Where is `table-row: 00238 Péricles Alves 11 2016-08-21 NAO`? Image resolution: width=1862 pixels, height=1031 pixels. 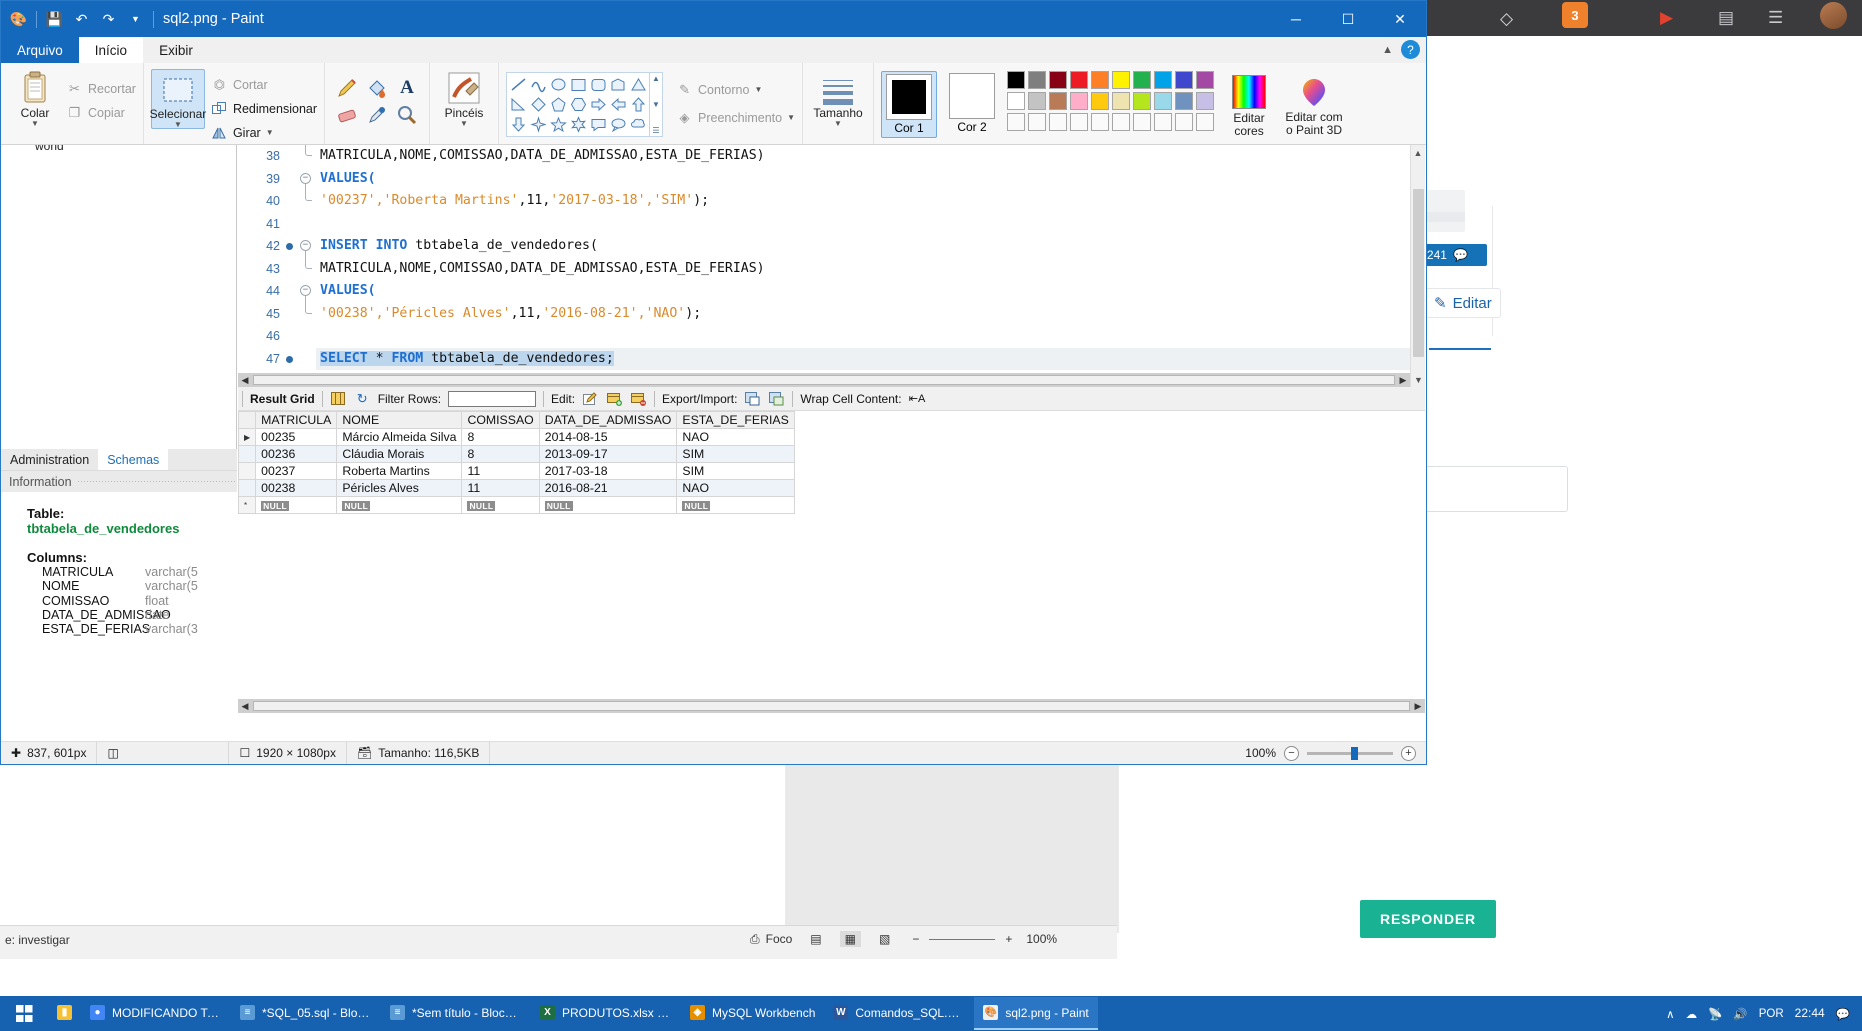 table-row: 00238 Péricles Alves 11 2016-08-21 NAO is located at coordinates (516, 488).